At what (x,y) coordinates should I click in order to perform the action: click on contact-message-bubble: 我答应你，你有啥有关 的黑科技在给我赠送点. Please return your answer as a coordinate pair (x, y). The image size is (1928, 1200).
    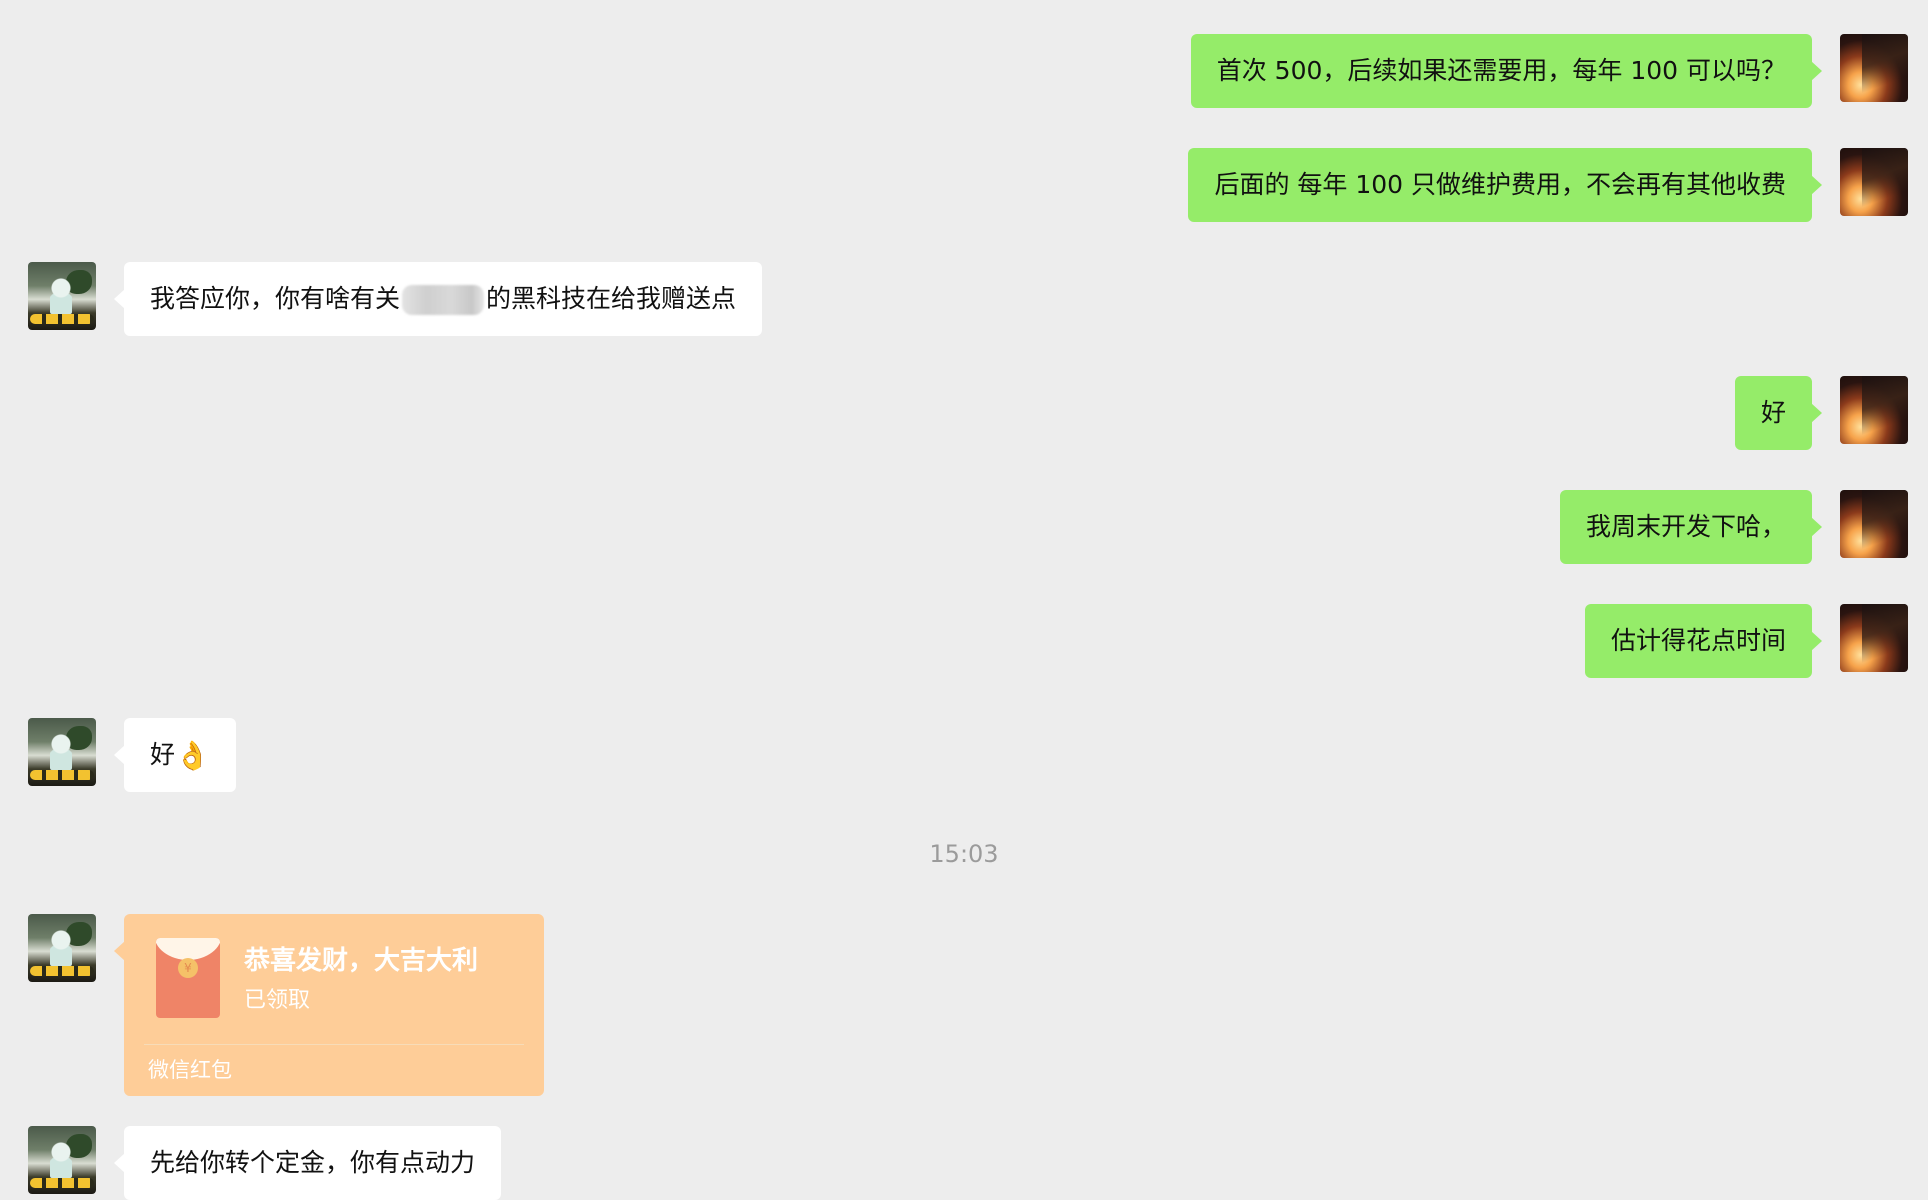
    Looking at the image, I should click on (438, 299).